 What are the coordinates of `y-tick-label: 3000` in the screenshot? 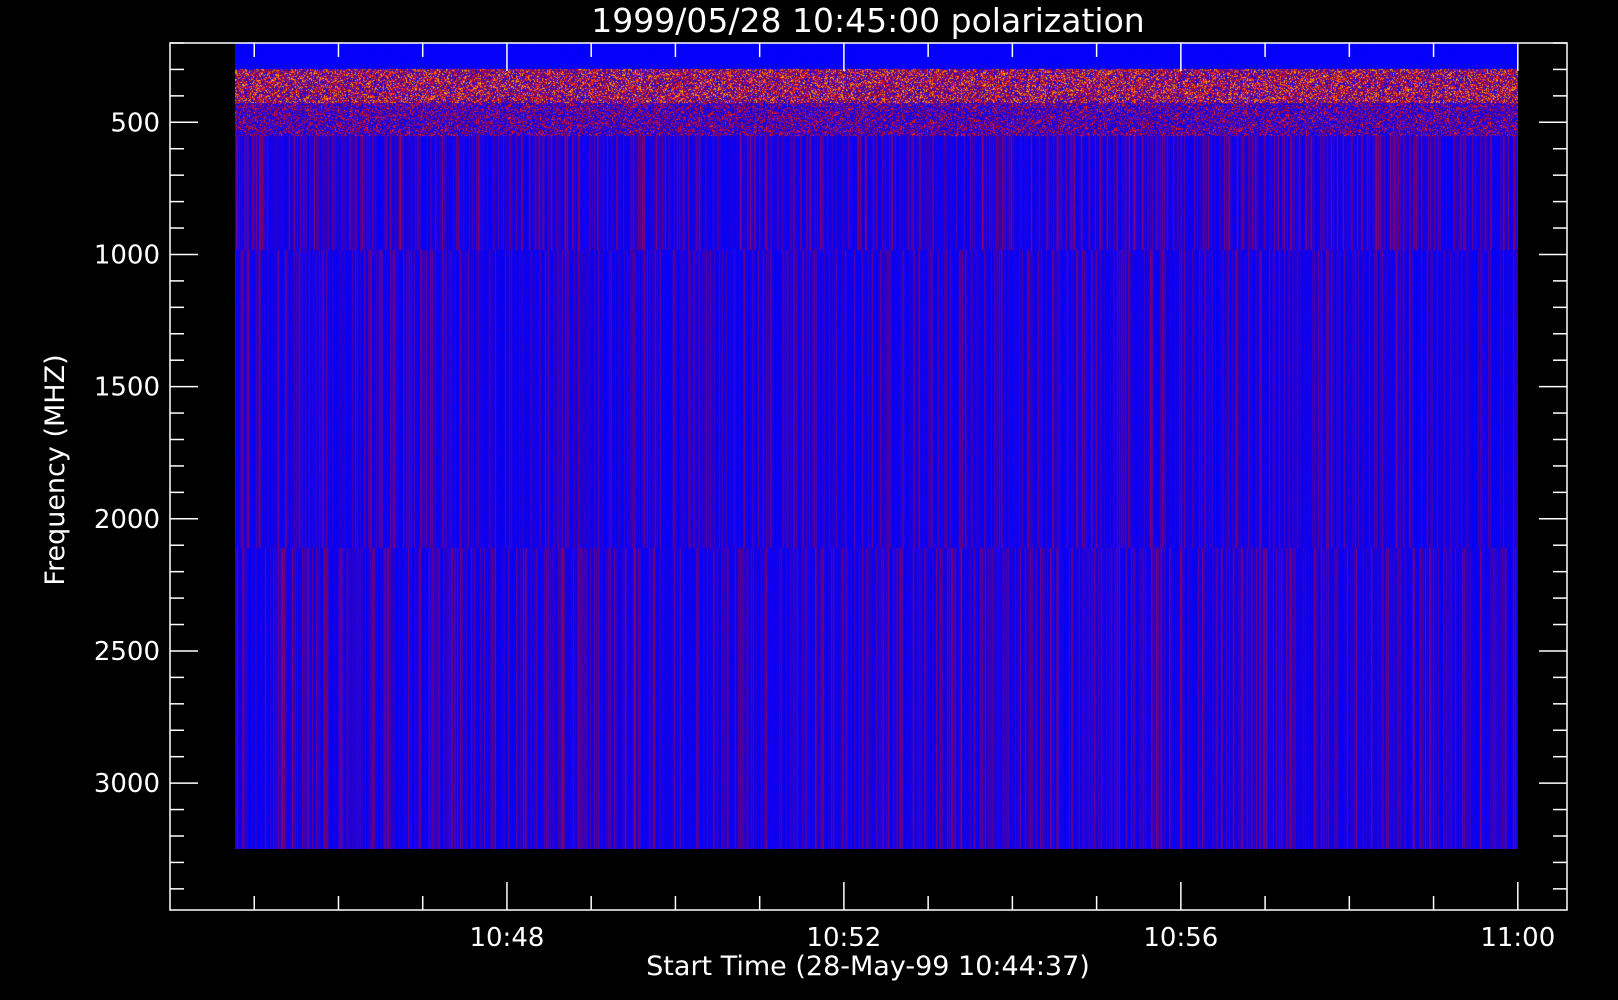 It's located at (127, 784).